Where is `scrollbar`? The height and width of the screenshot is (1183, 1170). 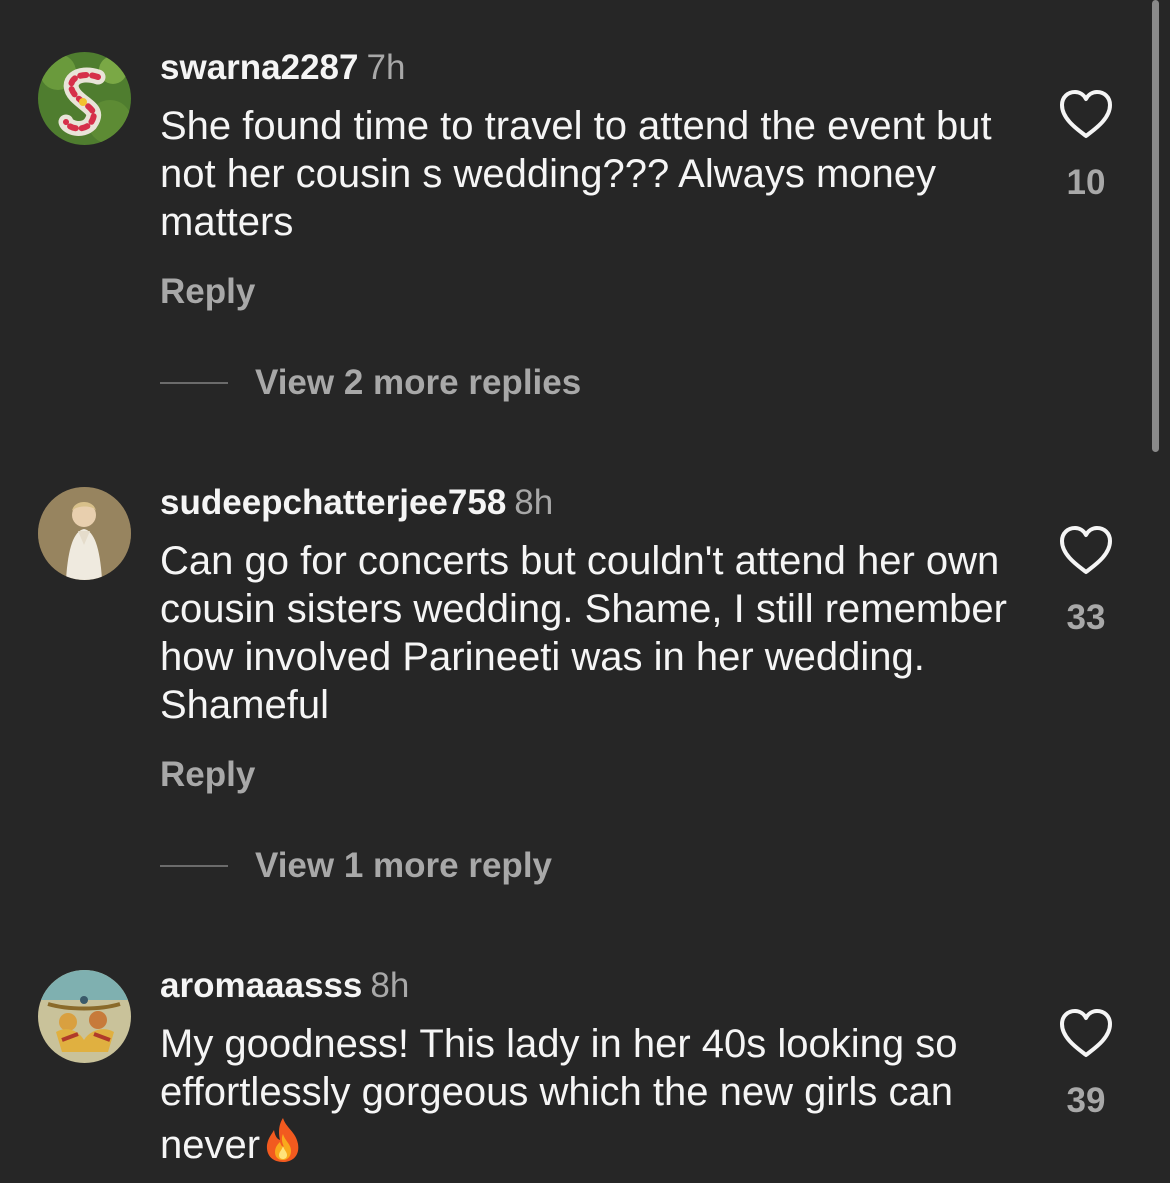 scrollbar is located at coordinates (1155, 226).